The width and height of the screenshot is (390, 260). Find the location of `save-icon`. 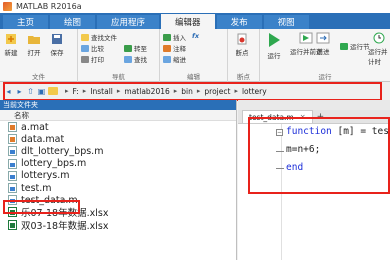

save-icon is located at coordinates (57, 39).